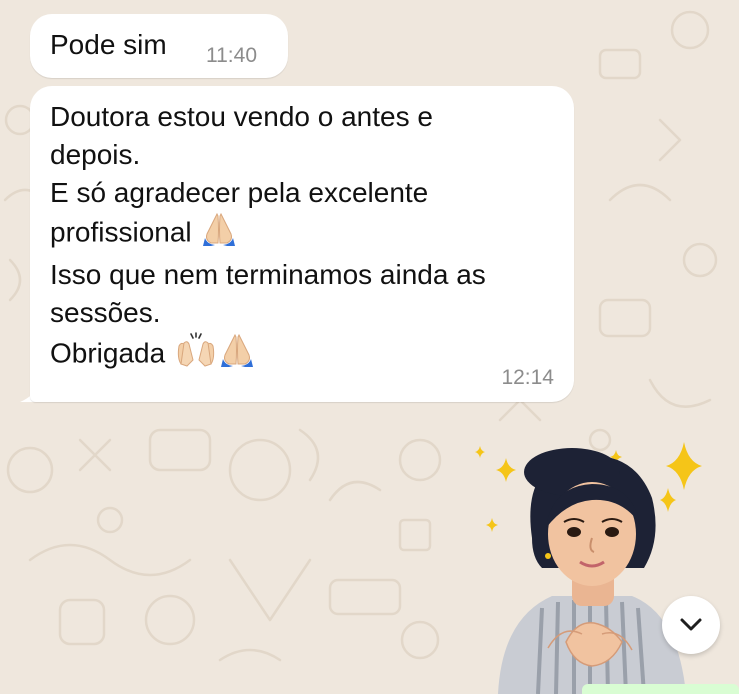 The image size is (739, 694). Describe the element at coordinates (239, 192) in the screenshot. I see `message-line: E só agradecer pela excelente` at that location.